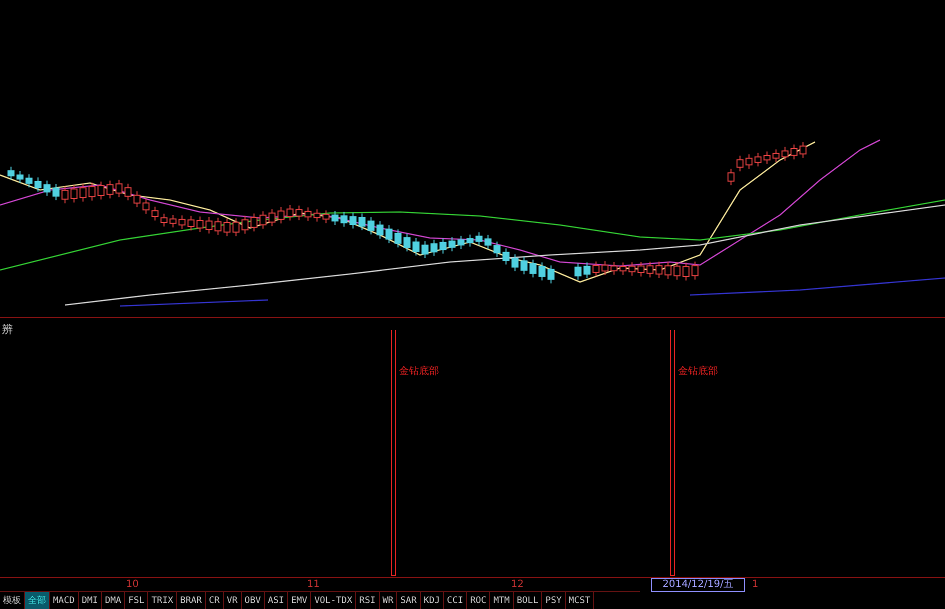 The image size is (945, 609). What do you see at coordinates (517, 584) in the screenshot?
I see `axis-tick-label: 12` at bounding box center [517, 584].